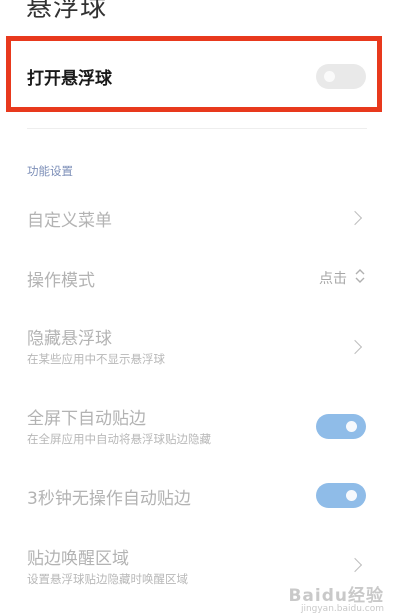  What do you see at coordinates (341, 76) in the screenshot?
I see `open-floating-ball-toggle` at bounding box center [341, 76].